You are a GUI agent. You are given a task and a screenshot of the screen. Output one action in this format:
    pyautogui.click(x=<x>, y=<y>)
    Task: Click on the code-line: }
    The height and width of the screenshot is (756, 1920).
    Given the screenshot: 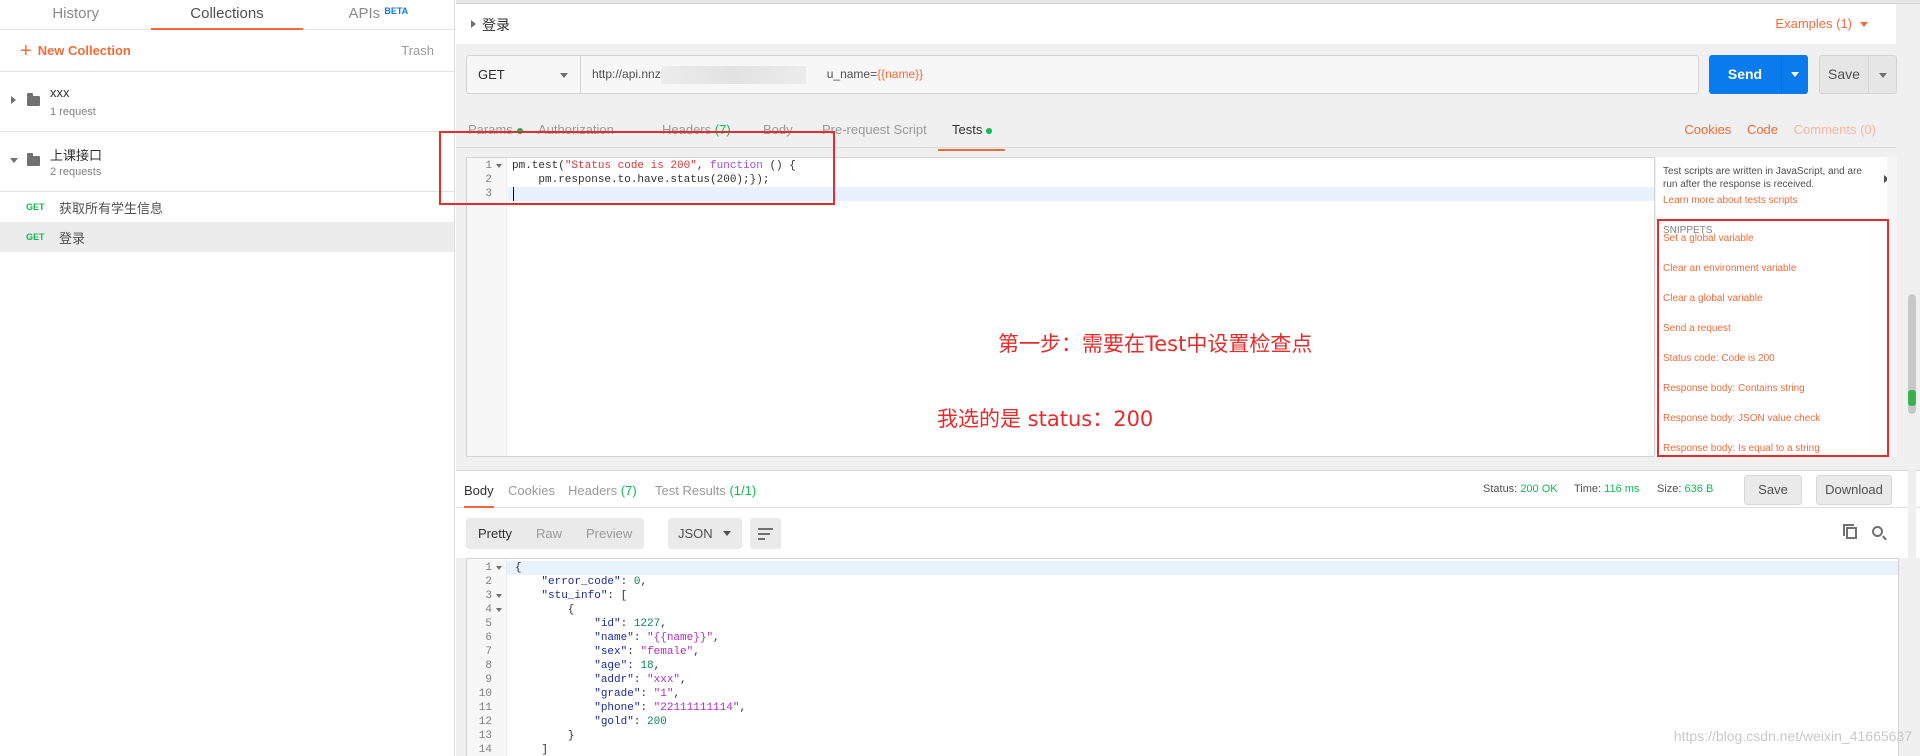 What is the action you would take?
    pyautogui.click(x=545, y=736)
    